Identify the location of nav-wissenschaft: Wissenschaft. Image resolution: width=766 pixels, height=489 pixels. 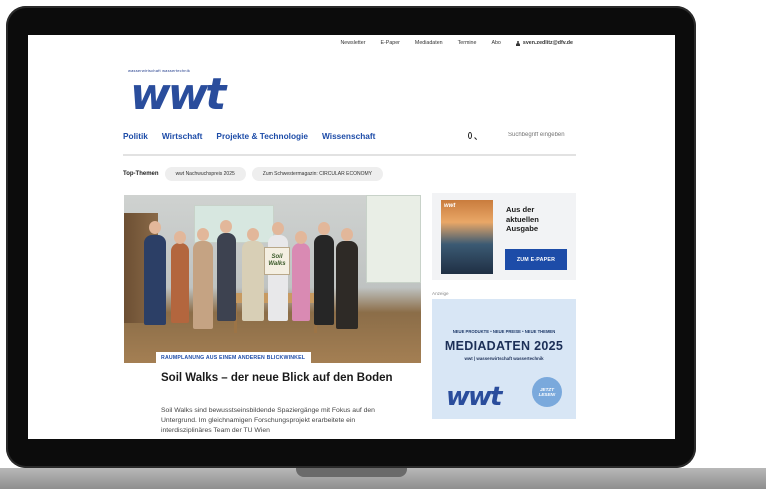
(348, 136).